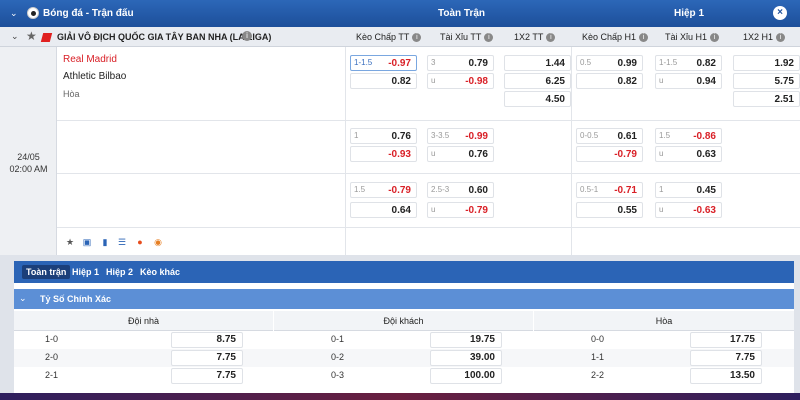  What do you see at coordinates (766, 99) in the screenshot?
I see `odds-cell: 2.51` at bounding box center [766, 99].